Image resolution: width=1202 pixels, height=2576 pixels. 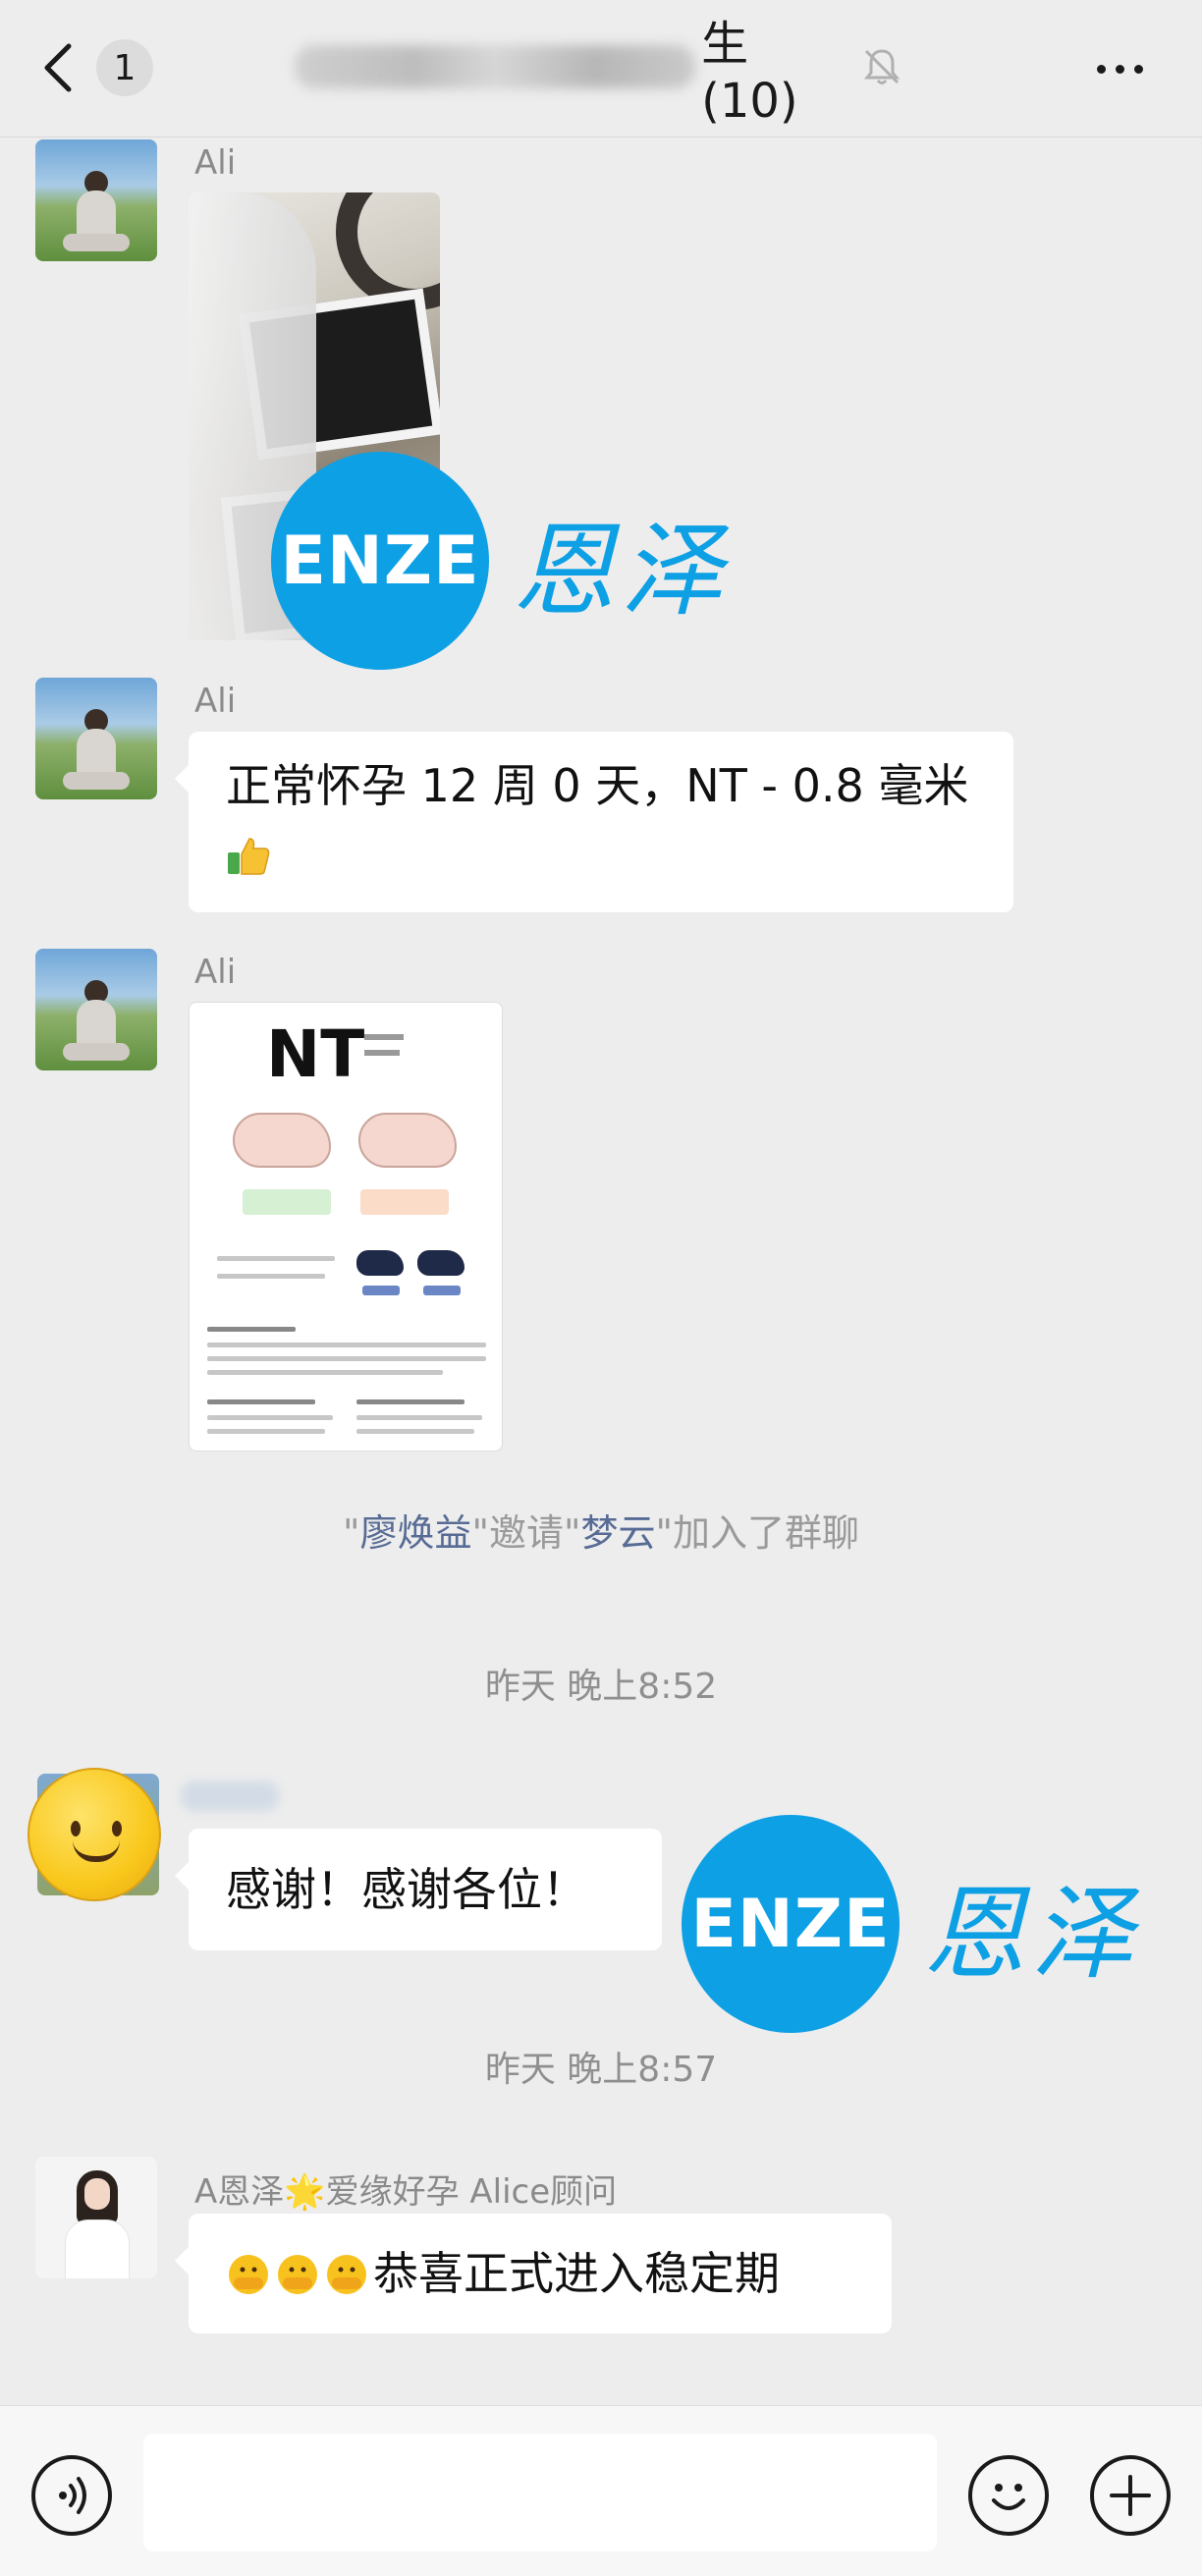 What do you see at coordinates (287, 1202) in the screenshot?
I see `normal-label-box` at bounding box center [287, 1202].